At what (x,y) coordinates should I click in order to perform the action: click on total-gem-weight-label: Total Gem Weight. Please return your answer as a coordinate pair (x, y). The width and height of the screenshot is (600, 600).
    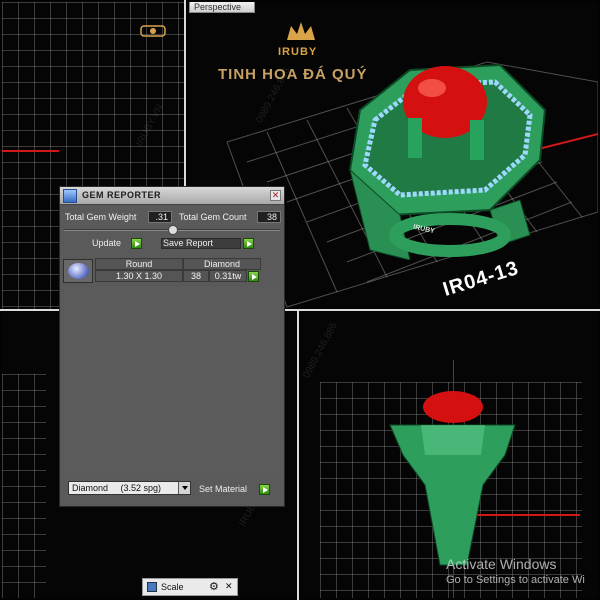
    Looking at the image, I should click on (101, 217).